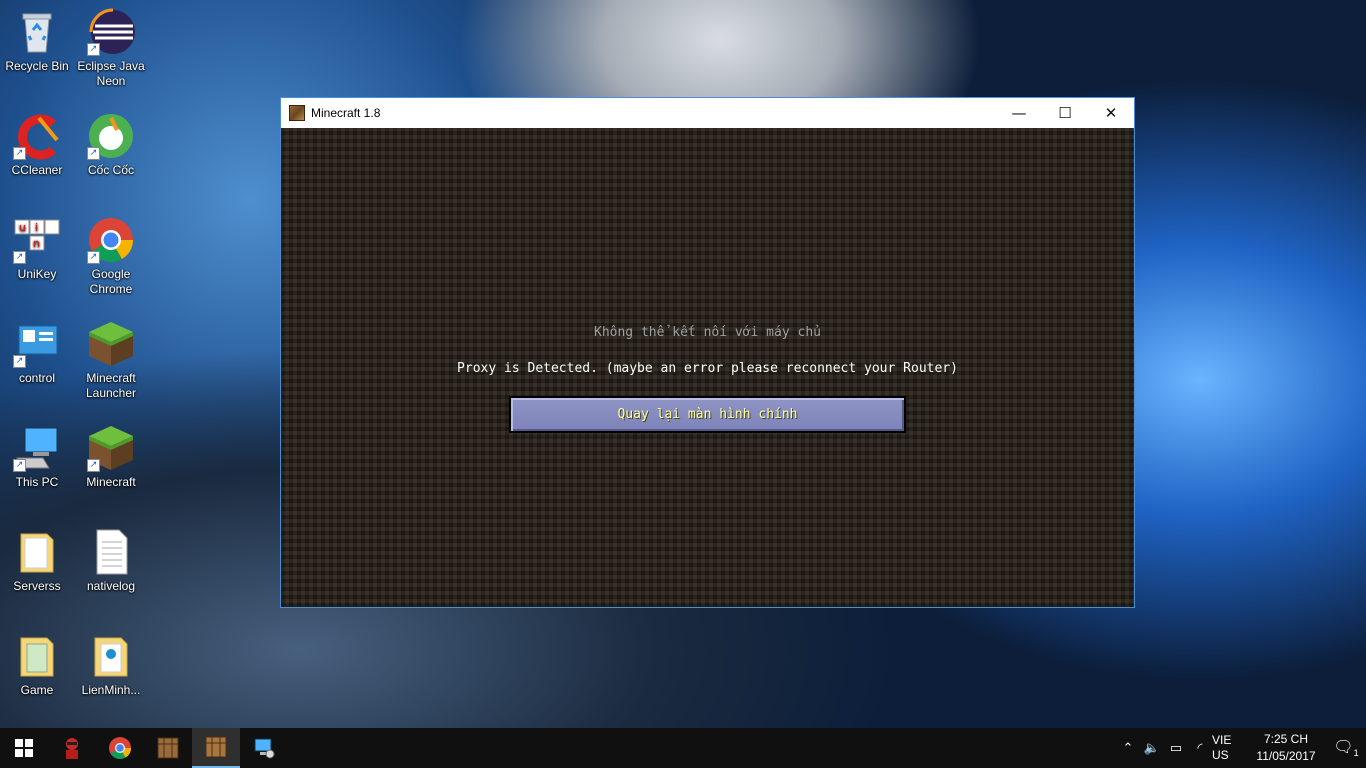 The height and width of the screenshot is (768, 1366). I want to click on desktop-icon-nativelog: nativelog, so click(111, 561).